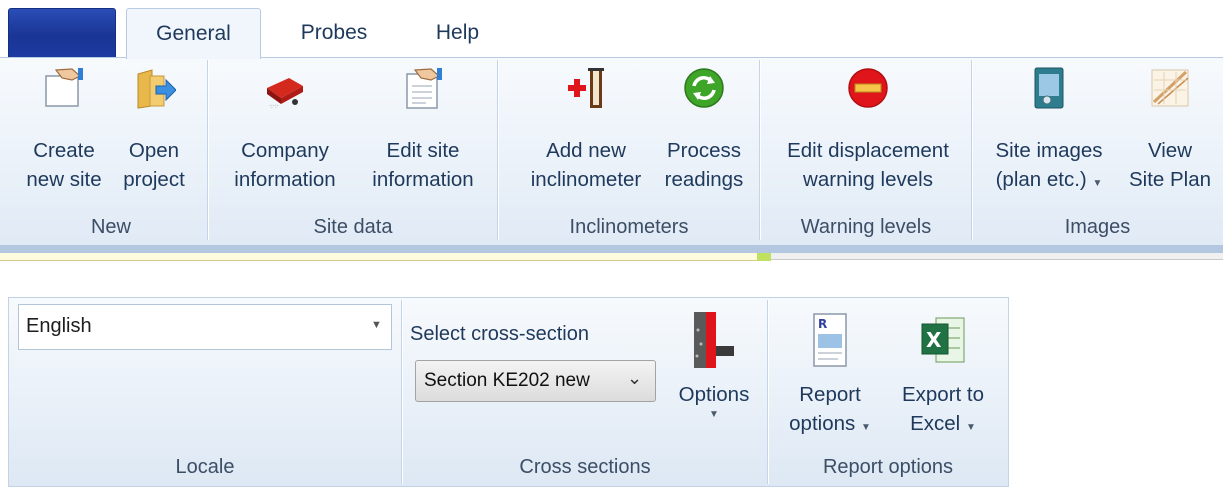 The image size is (1223, 490). What do you see at coordinates (888, 467) in the screenshot?
I see `group-label-report-options: Report options` at bounding box center [888, 467].